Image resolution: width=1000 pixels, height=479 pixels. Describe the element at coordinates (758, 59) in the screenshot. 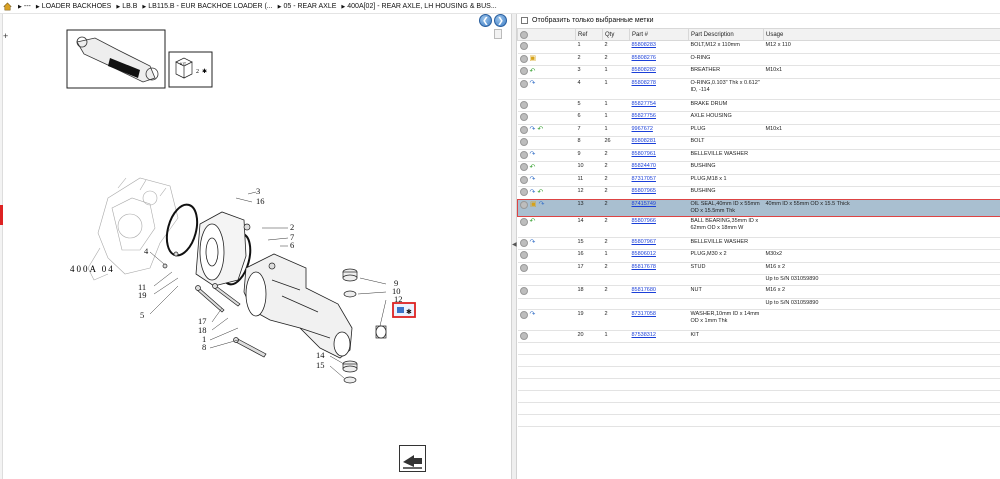

I see `table-row: ▣ 2 2 85808276 O-RING` at that location.